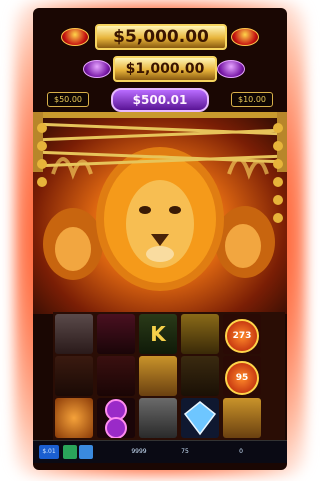 The image size is (320, 481). I want to click on mid-jackpot-value: $500.01, so click(160, 100).